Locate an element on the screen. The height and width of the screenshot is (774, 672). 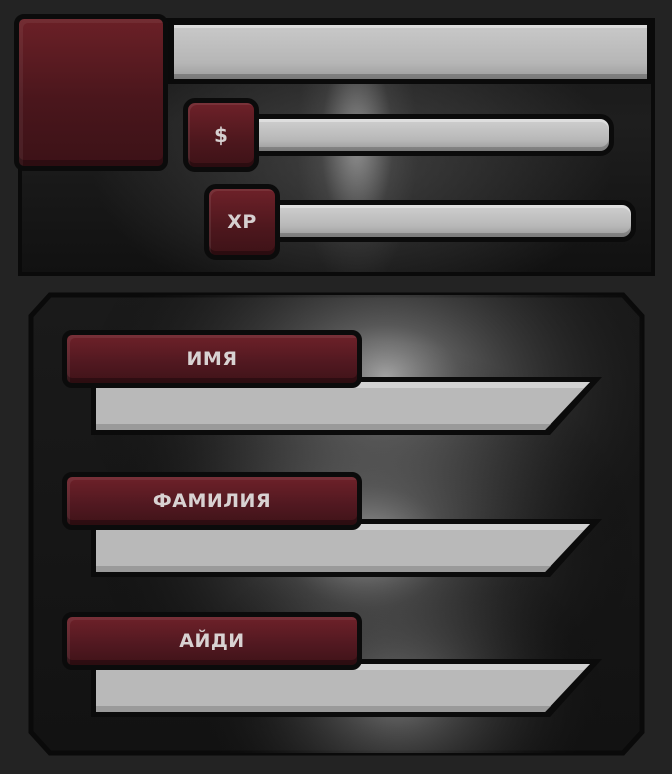
xp-bar is located at coordinates (453, 221).